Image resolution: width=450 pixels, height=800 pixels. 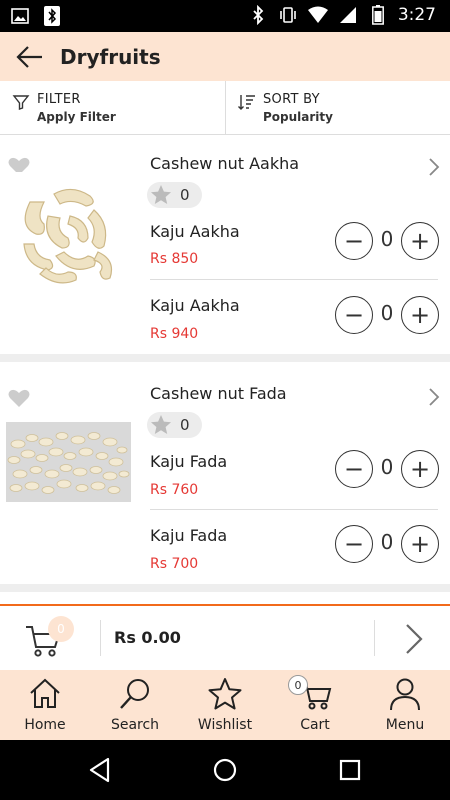 I want to click on search-icon, so click(x=134, y=694).